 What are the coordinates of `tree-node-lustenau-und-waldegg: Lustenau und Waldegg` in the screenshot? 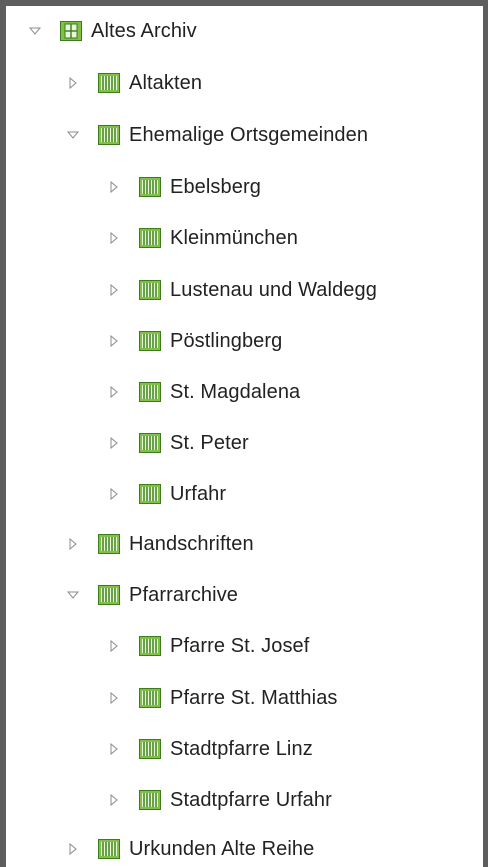 It's located at (242, 290).